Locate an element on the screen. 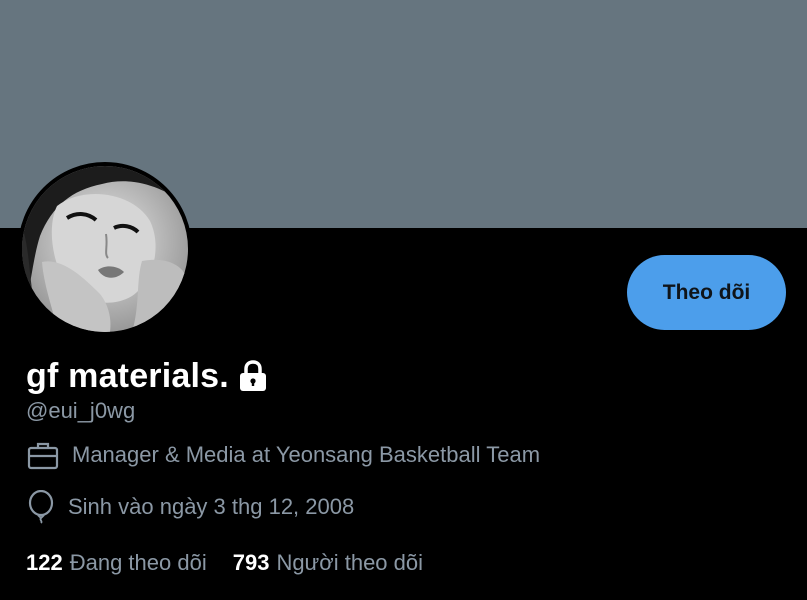  birthday-text: Sinh vào ngày 3 thg 12, 2008 is located at coordinates (211, 506).